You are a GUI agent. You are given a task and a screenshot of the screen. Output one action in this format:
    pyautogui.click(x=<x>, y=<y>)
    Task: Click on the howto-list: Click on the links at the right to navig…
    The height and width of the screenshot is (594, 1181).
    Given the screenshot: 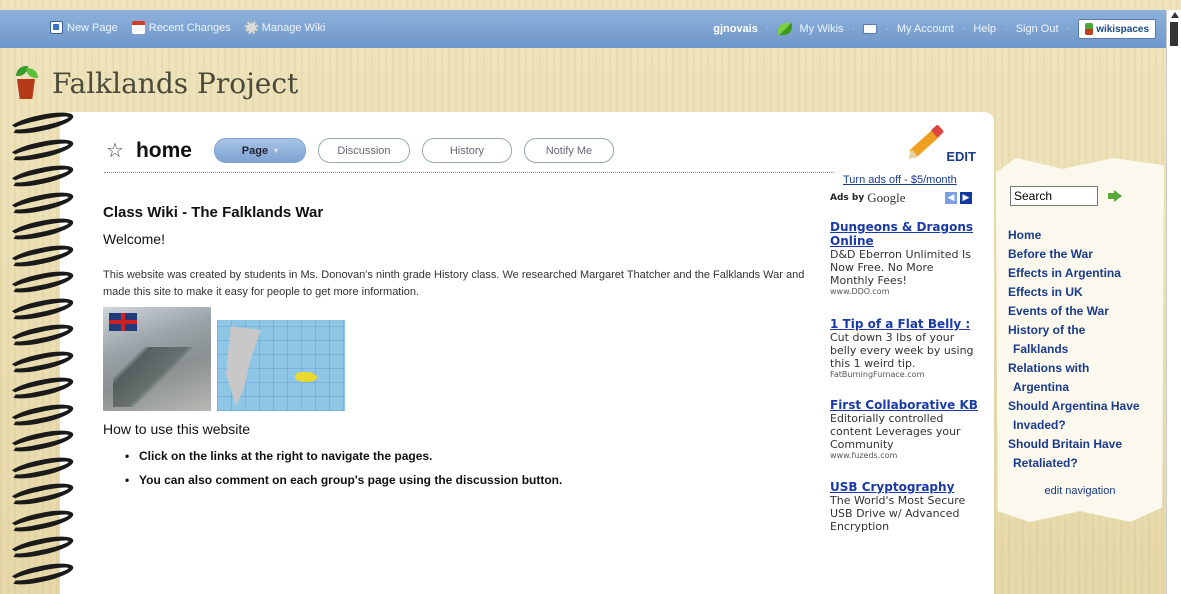 What is the action you would take?
    pyautogui.click(x=463, y=468)
    